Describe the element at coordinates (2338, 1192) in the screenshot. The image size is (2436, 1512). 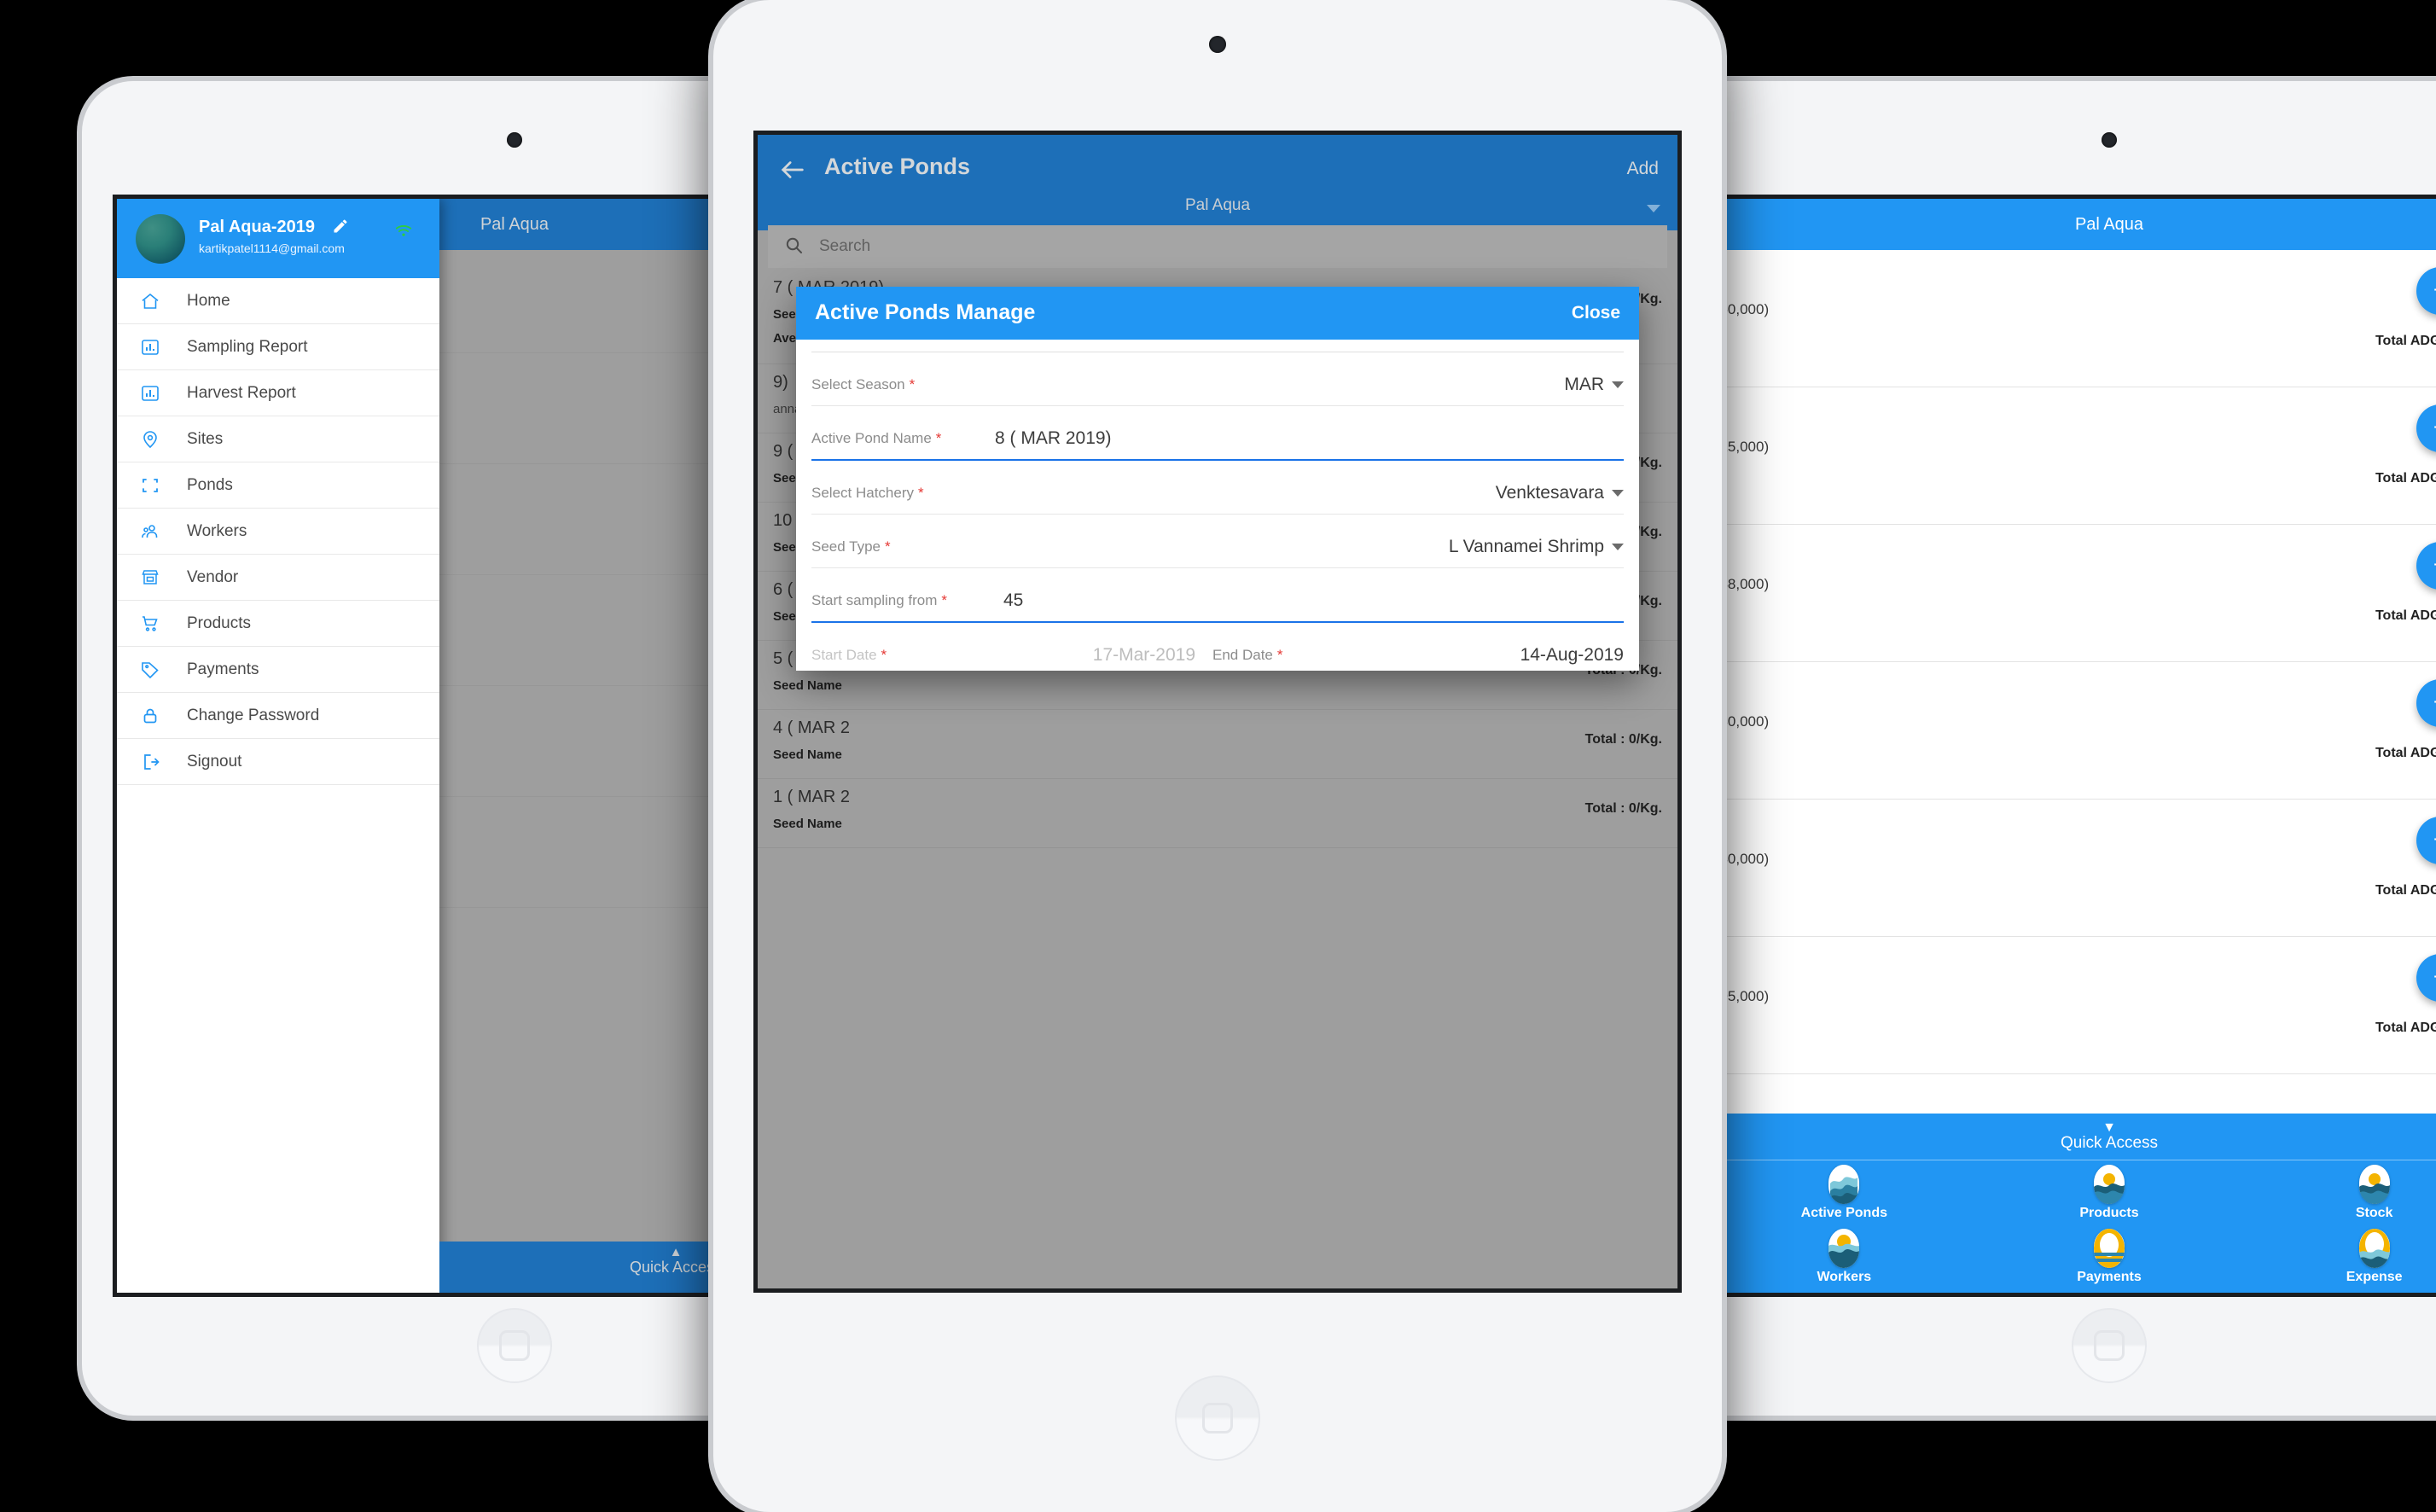
I see `quick-tile-stock: Stock` at that location.